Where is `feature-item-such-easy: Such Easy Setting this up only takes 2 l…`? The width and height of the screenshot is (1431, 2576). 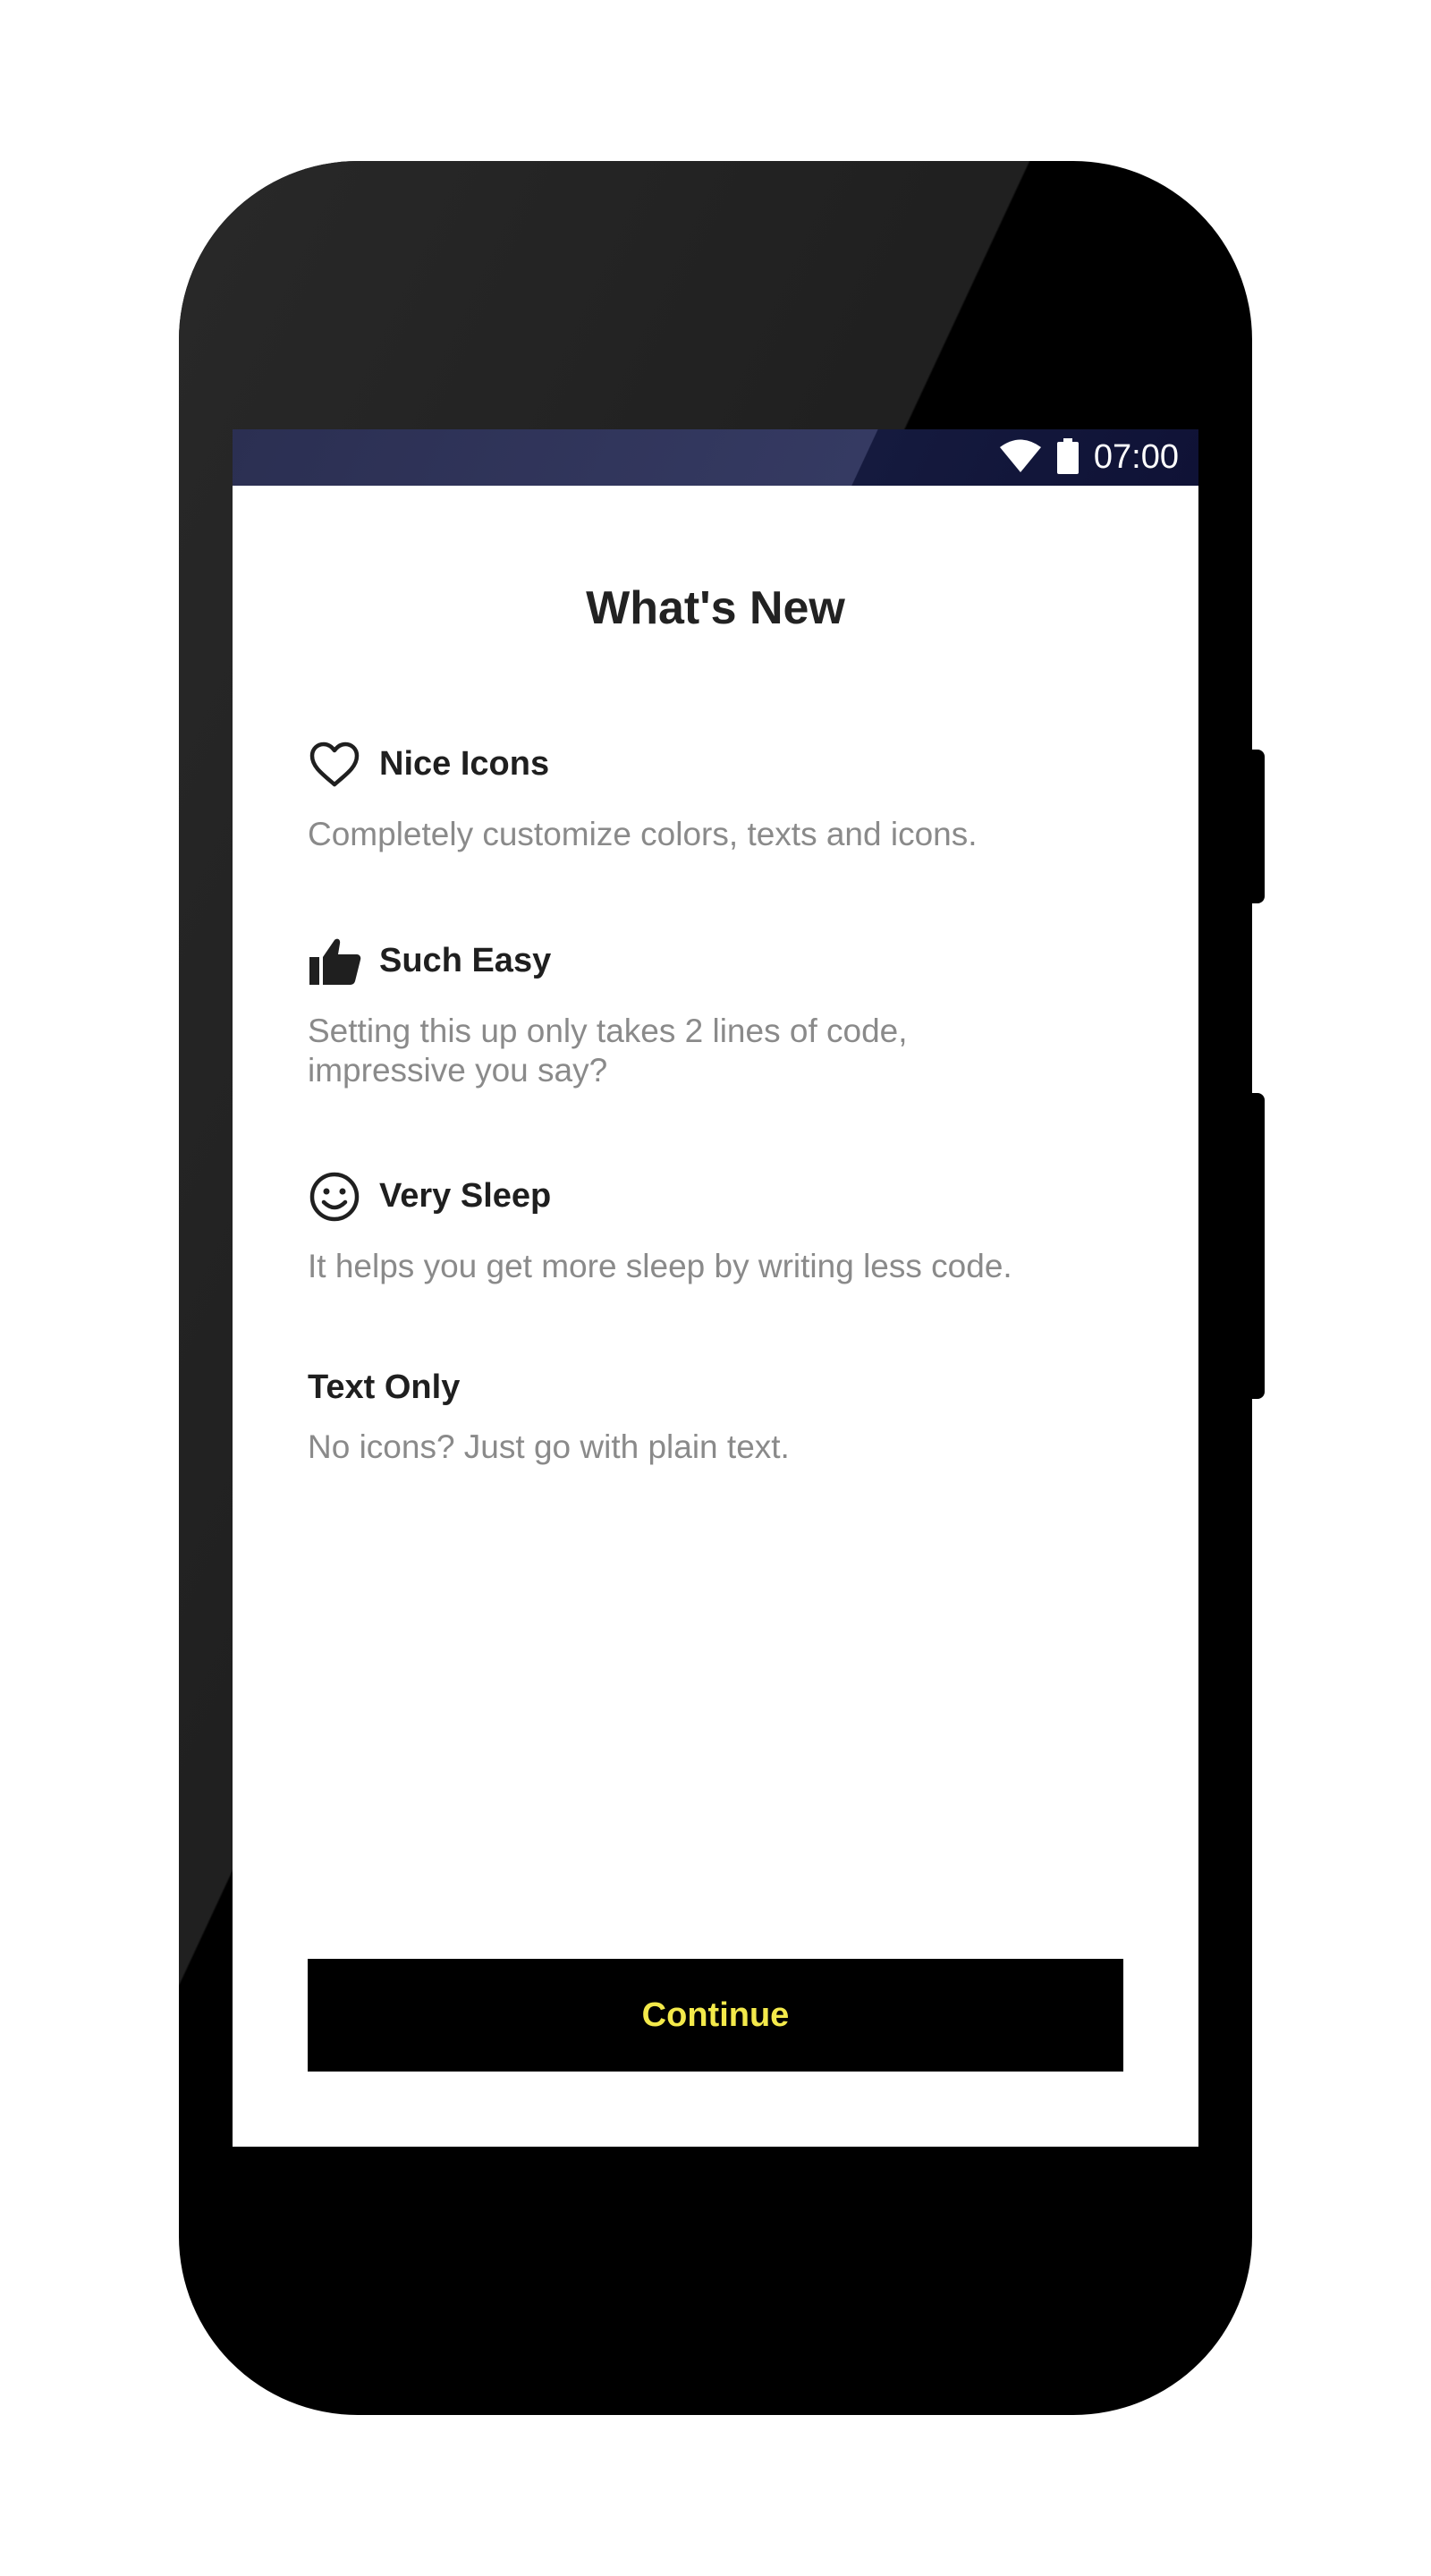 feature-item-such-easy: Such Easy Setting this up only takes 2 l… is located at coordinates (711, 1012).